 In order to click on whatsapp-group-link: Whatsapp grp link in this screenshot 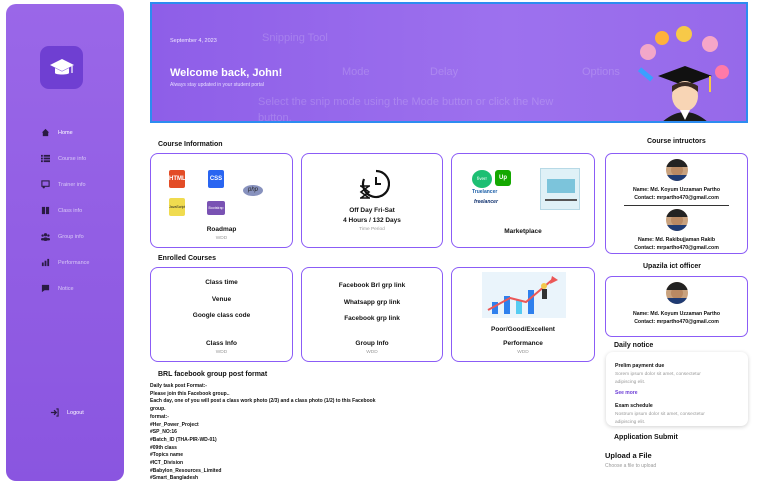, I will do `click(372, 302)`.